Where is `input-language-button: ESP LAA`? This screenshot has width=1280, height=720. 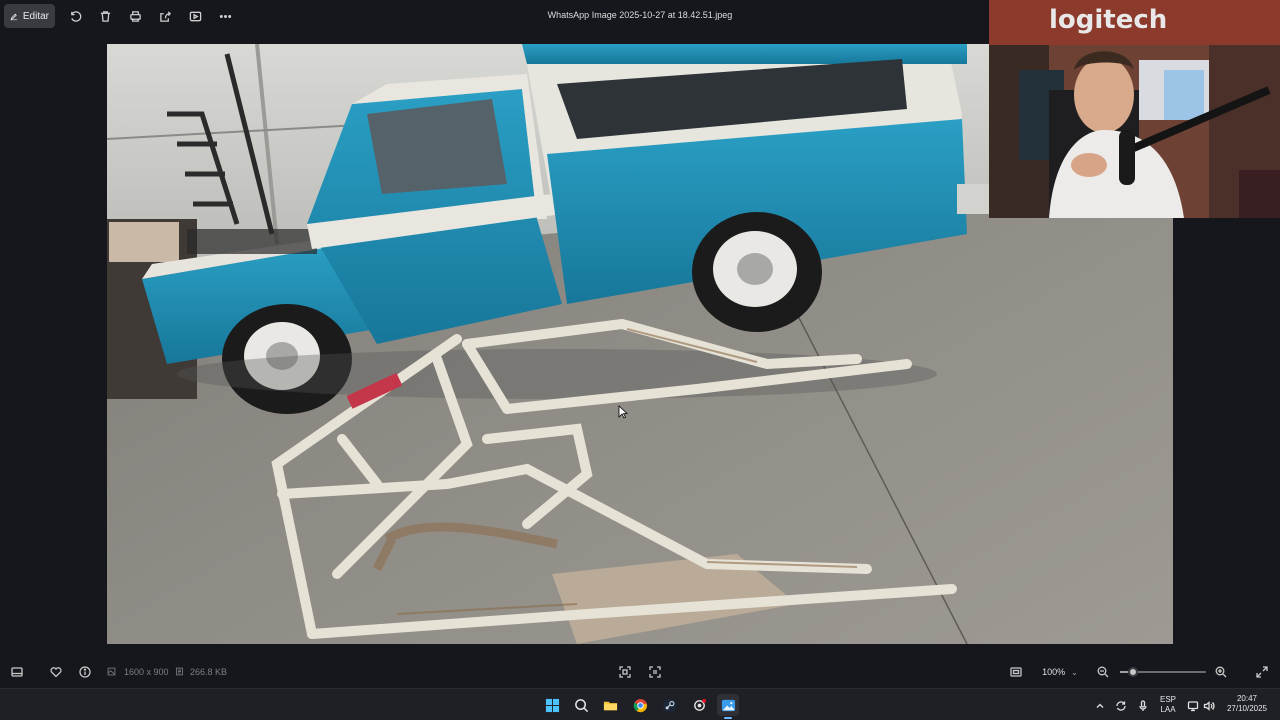
input-language-button: ESP LAA is located at coordinates (1168, 705).